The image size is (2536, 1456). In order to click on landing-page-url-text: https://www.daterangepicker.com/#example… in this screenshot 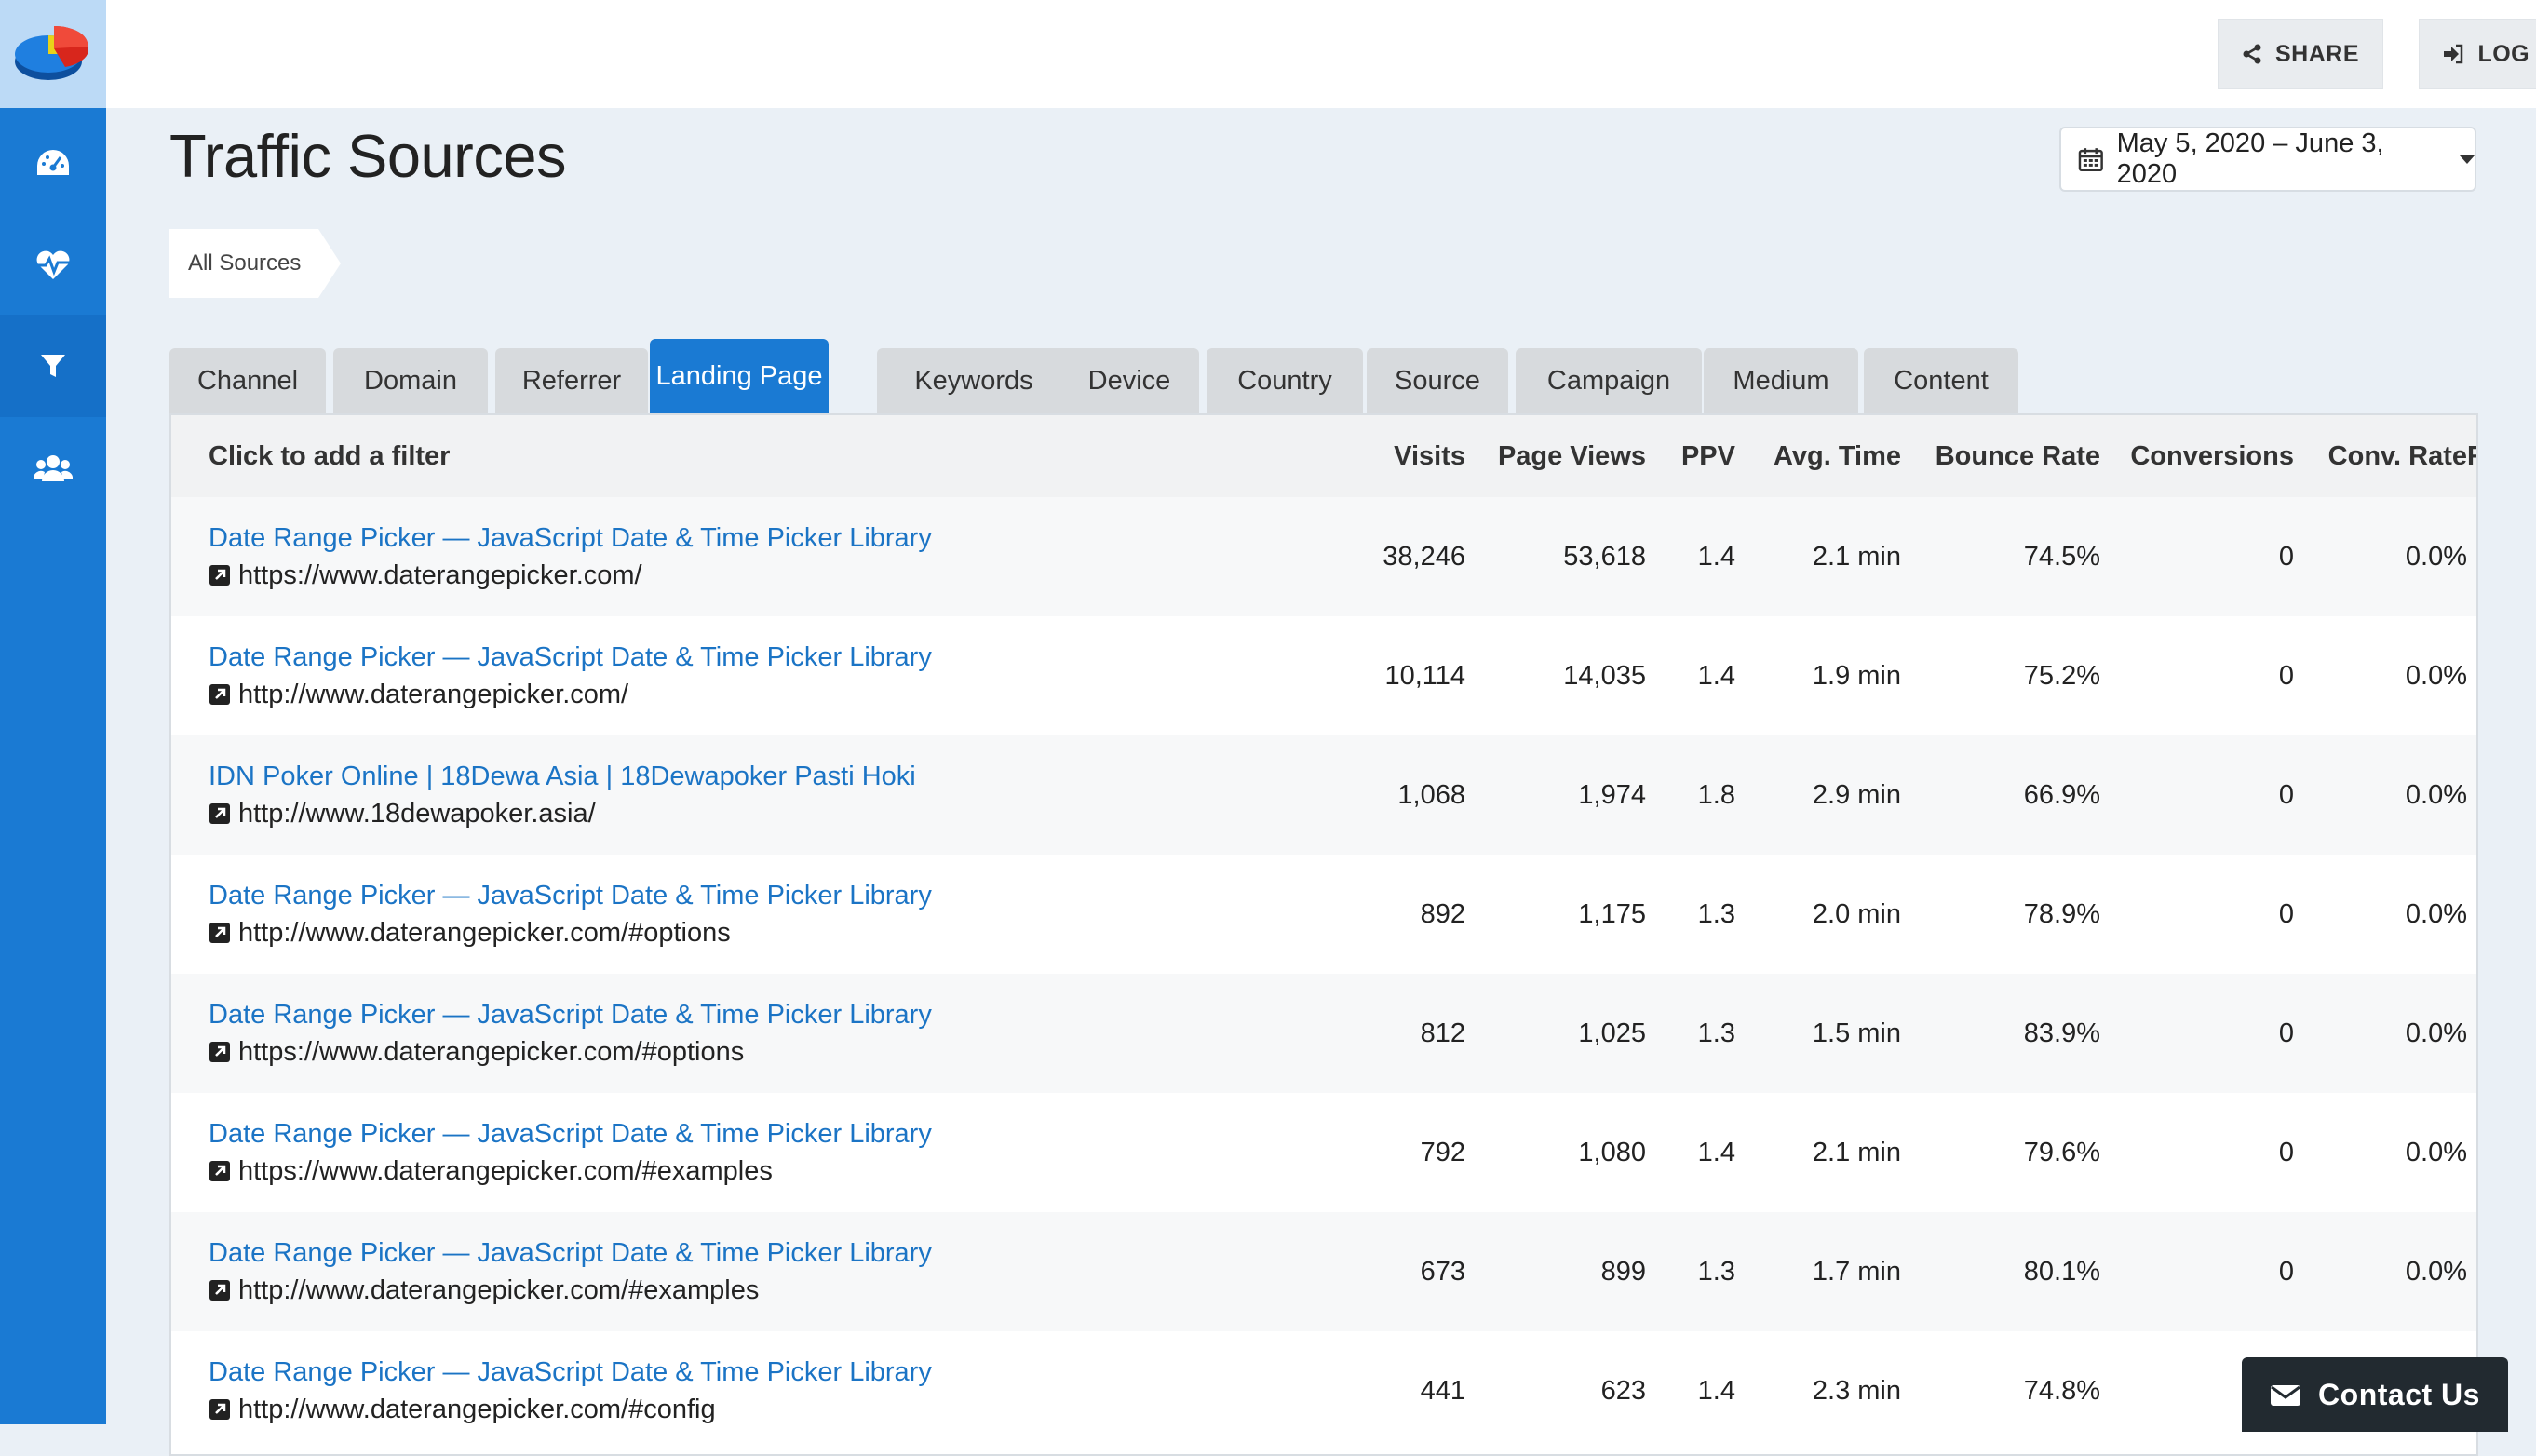, I will do `click(505, 1171)`.